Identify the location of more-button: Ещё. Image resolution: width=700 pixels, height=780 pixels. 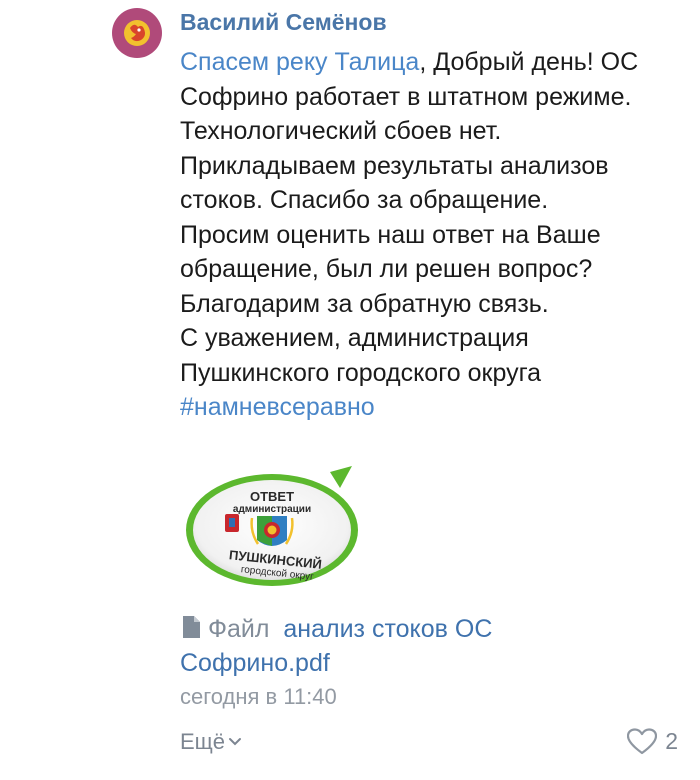
(211, 742).